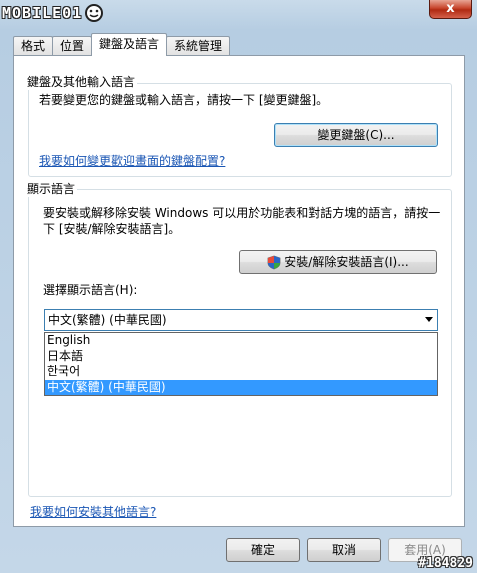 The height and width of the screenshot is (573, 477). What do you see at coordinates (445, 563) in the screenshot?
I see `watermark: #184829` at bounding box center [445, 563].